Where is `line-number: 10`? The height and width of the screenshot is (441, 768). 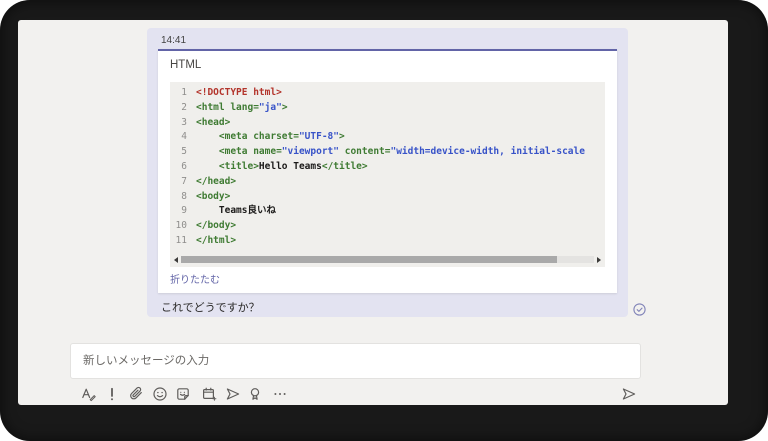
line-number: 10 is located at coordinates (181, 226).